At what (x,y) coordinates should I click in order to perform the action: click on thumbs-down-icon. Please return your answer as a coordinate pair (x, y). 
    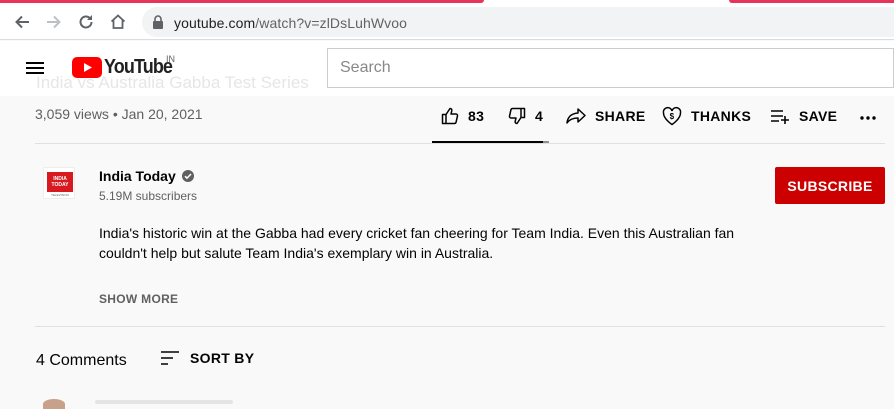
    Looking at the image, I should click on (517, 116).